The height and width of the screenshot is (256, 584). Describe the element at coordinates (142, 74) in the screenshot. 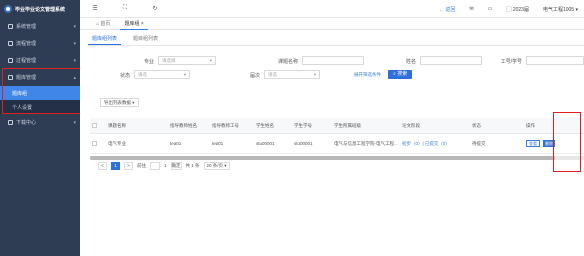

I see `status-placeholder: 请选` at that location.